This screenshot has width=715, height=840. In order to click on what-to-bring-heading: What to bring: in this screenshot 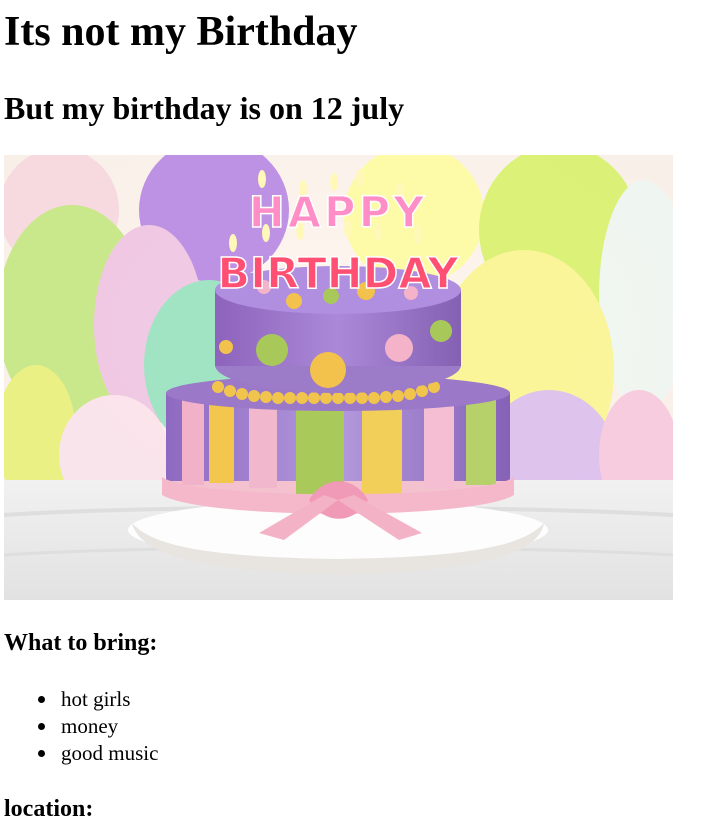, I will do `click(81, 643)`.